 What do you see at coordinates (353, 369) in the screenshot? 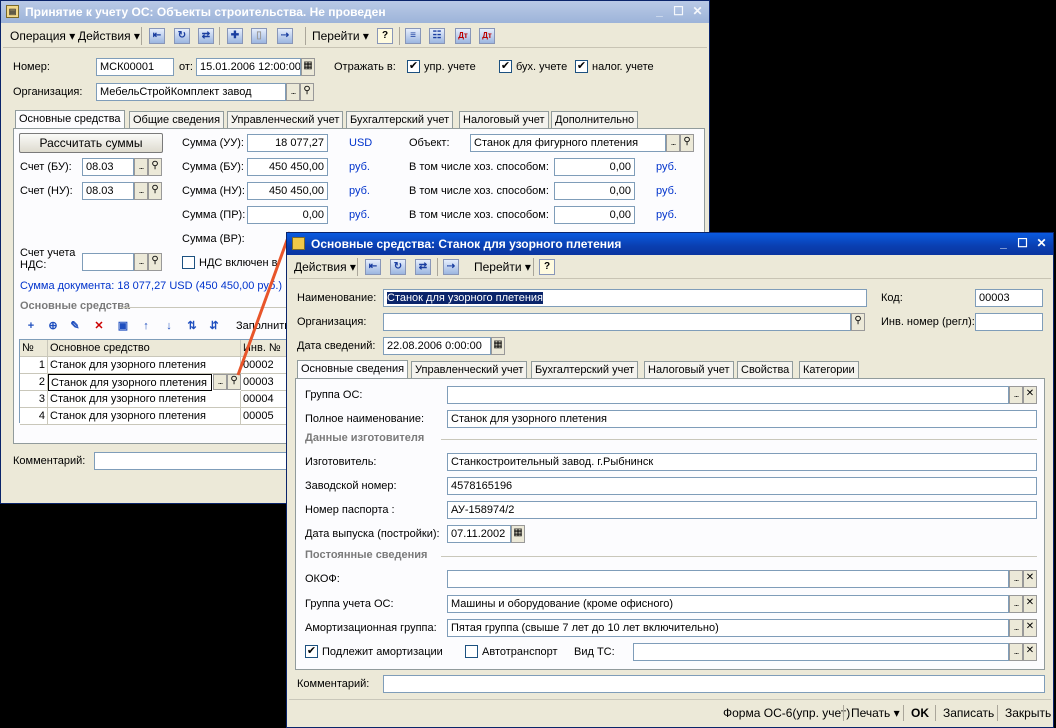
I see `tab-main-info: Основные сведения` at bounding box center [353, 369].